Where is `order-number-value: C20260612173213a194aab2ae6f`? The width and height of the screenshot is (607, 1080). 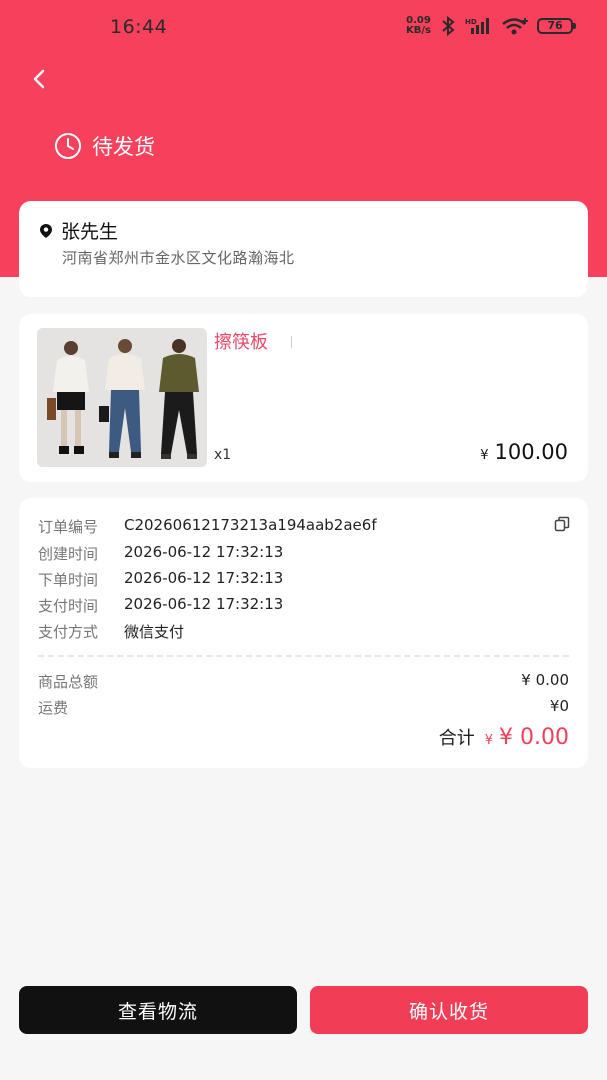 order-number-value: C20260612173213a194aab2ae6f is located at coordinates (250, 525).